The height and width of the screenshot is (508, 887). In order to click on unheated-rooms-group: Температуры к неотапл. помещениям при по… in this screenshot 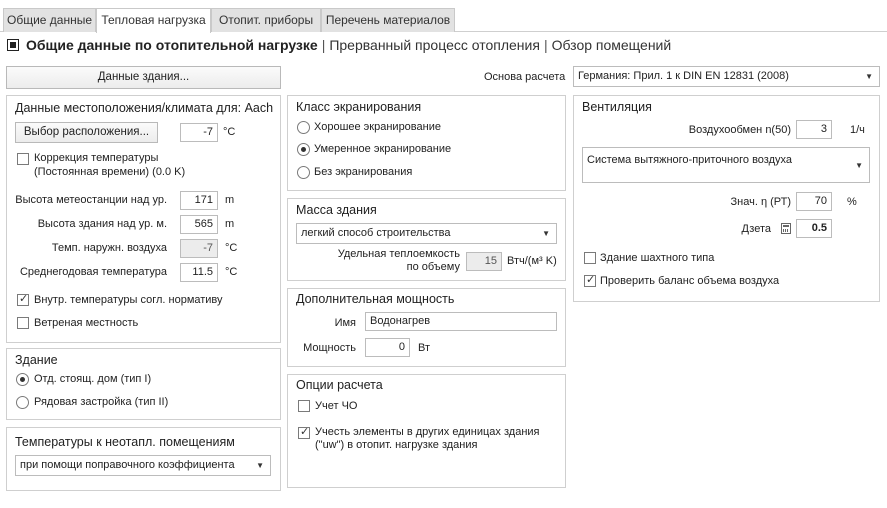, I will do `click(143, 459)`.